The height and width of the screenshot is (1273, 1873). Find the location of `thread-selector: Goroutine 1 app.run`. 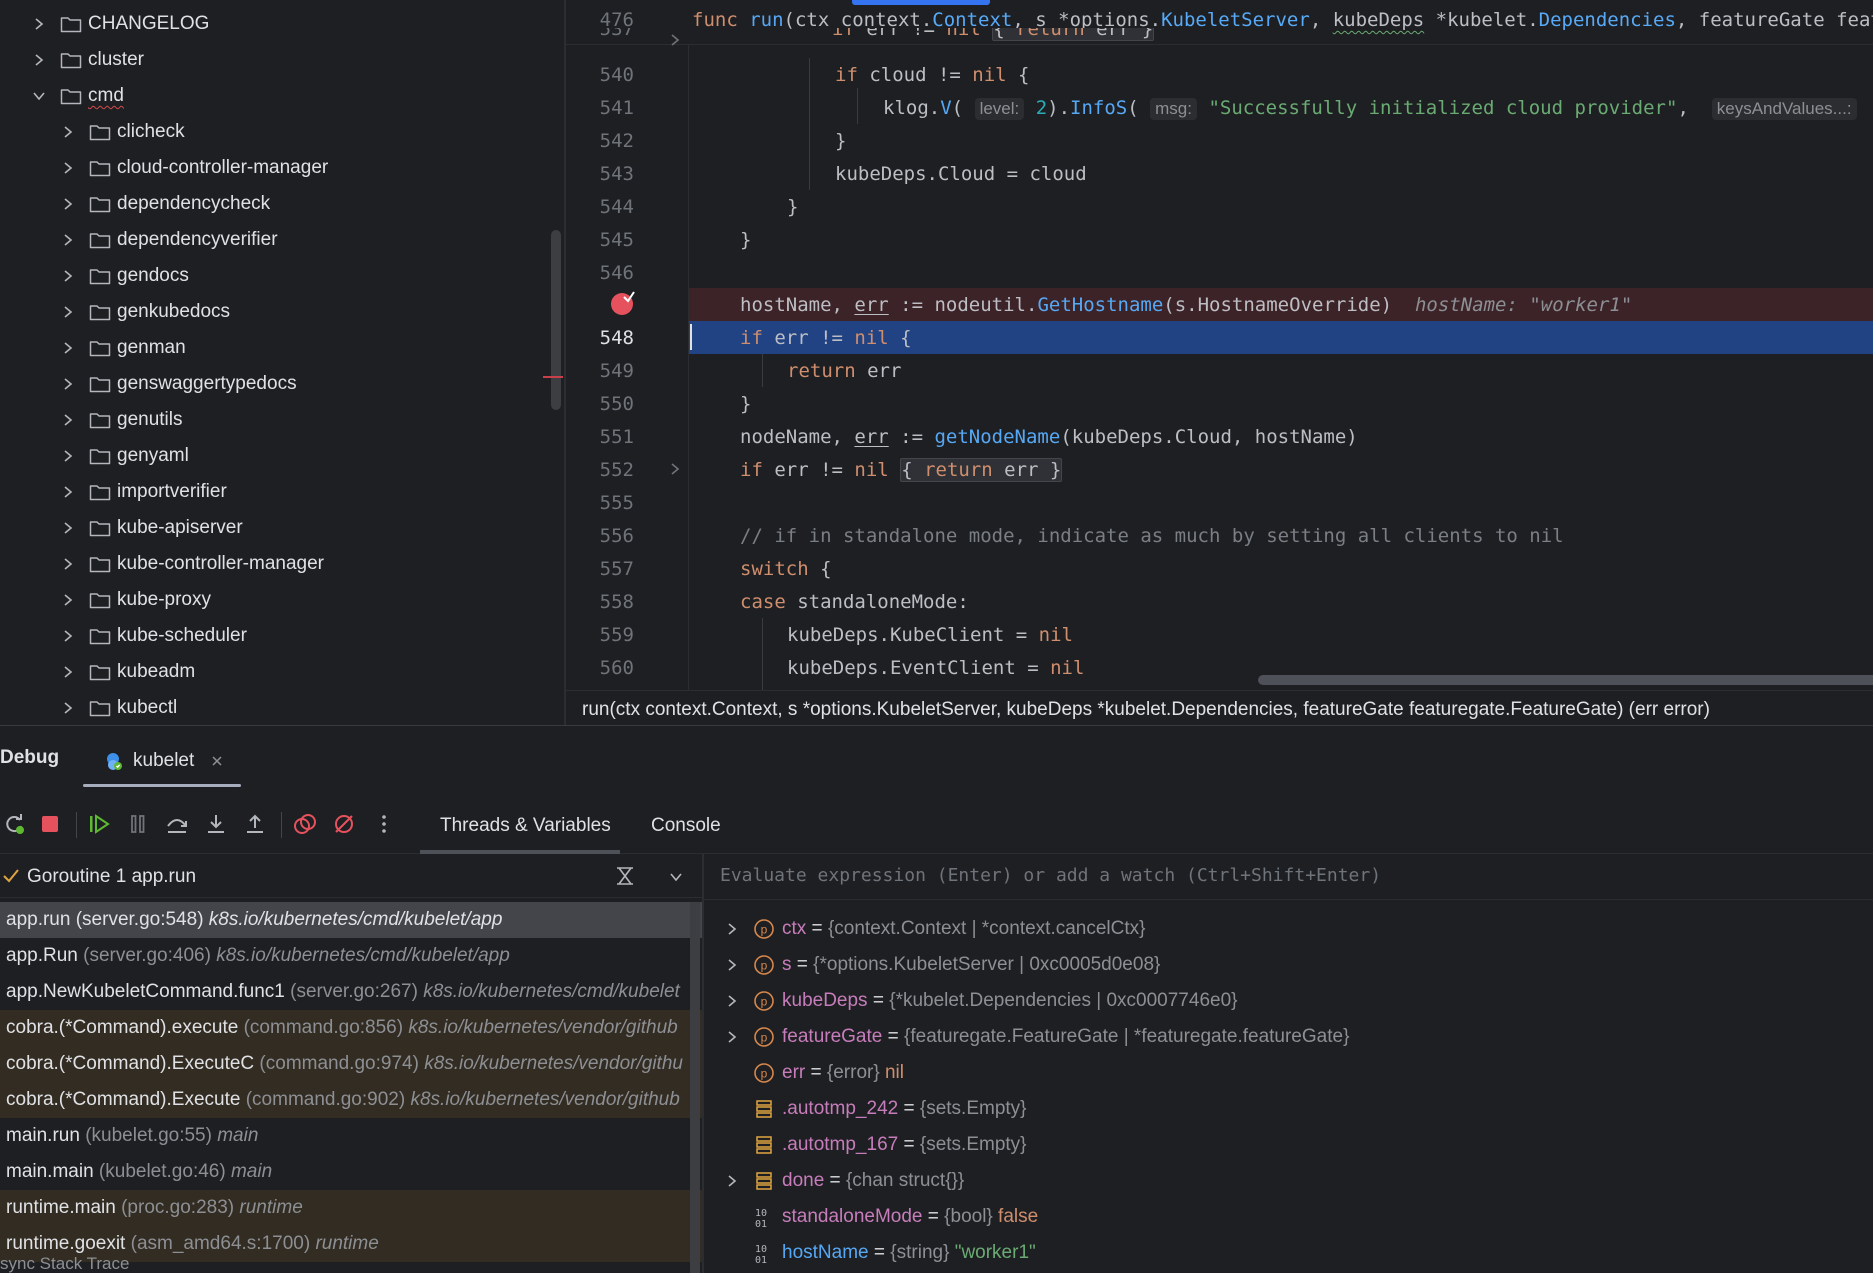

thread-selector: Goroutine 1 app.run is located at coordinates (351, 876).